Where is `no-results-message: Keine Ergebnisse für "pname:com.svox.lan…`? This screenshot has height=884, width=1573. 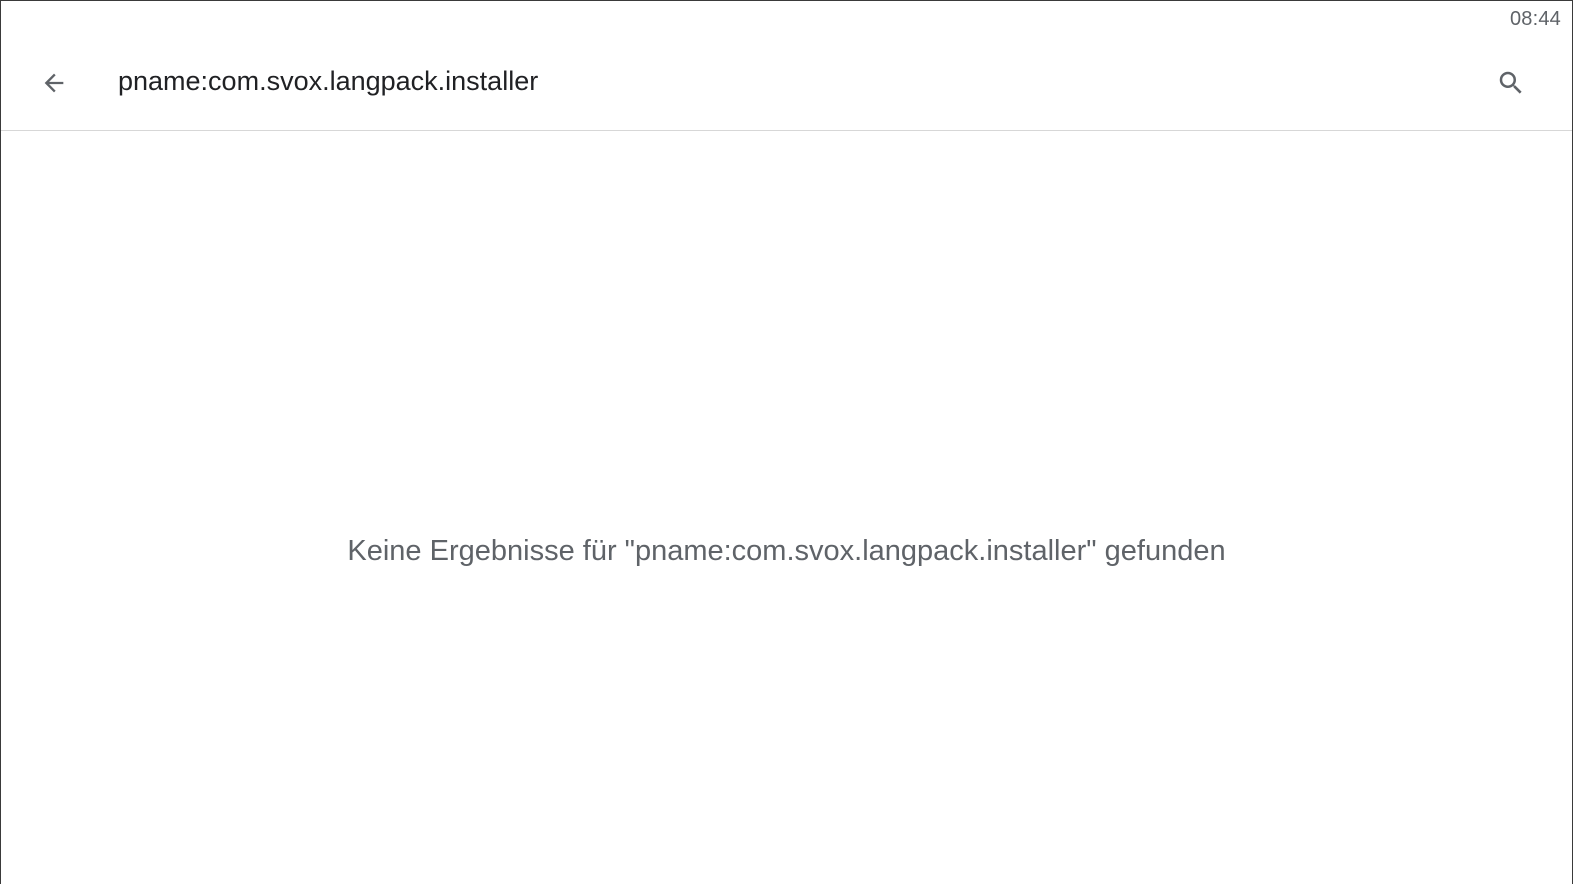
no-results-message: Keine Ergebnisse für "pname:com.svox.lan… is located at coordinates (786, 551).